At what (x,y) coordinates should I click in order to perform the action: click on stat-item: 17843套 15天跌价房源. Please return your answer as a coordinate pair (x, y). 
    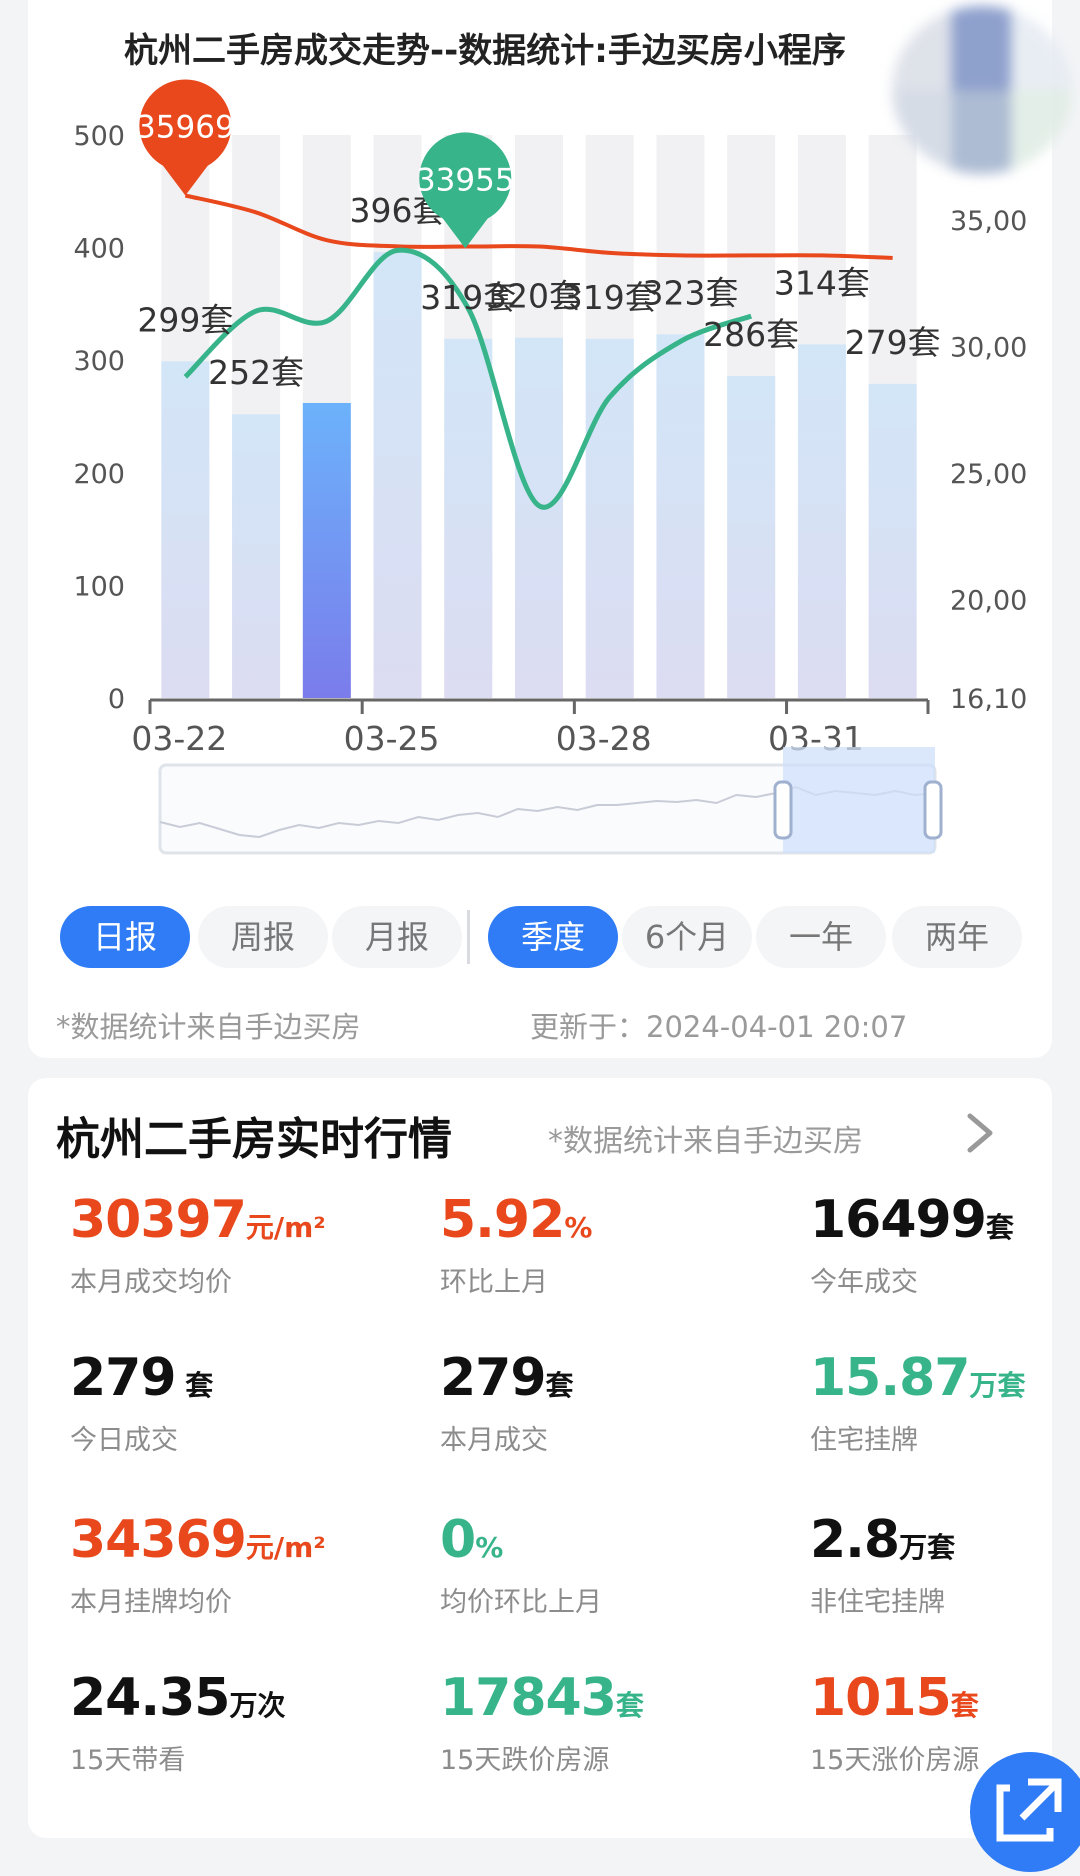
    Looking at the image, I should click on (542, 1722).